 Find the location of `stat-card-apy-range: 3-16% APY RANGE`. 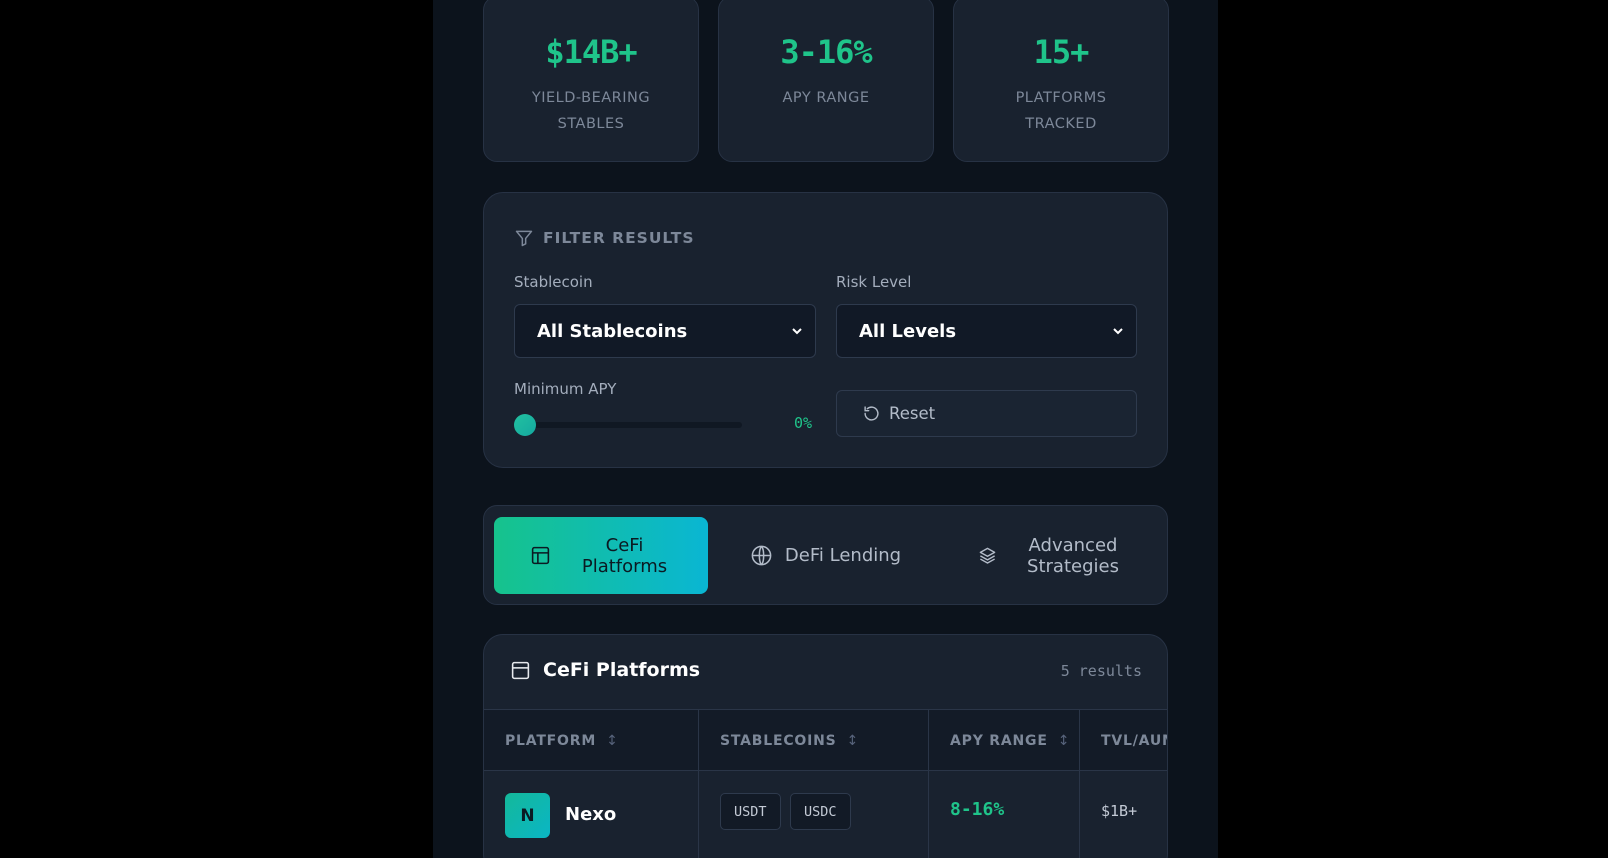

stat-card-apy-range: 3-16% APY RANGE is located at coordinates (826, 81).